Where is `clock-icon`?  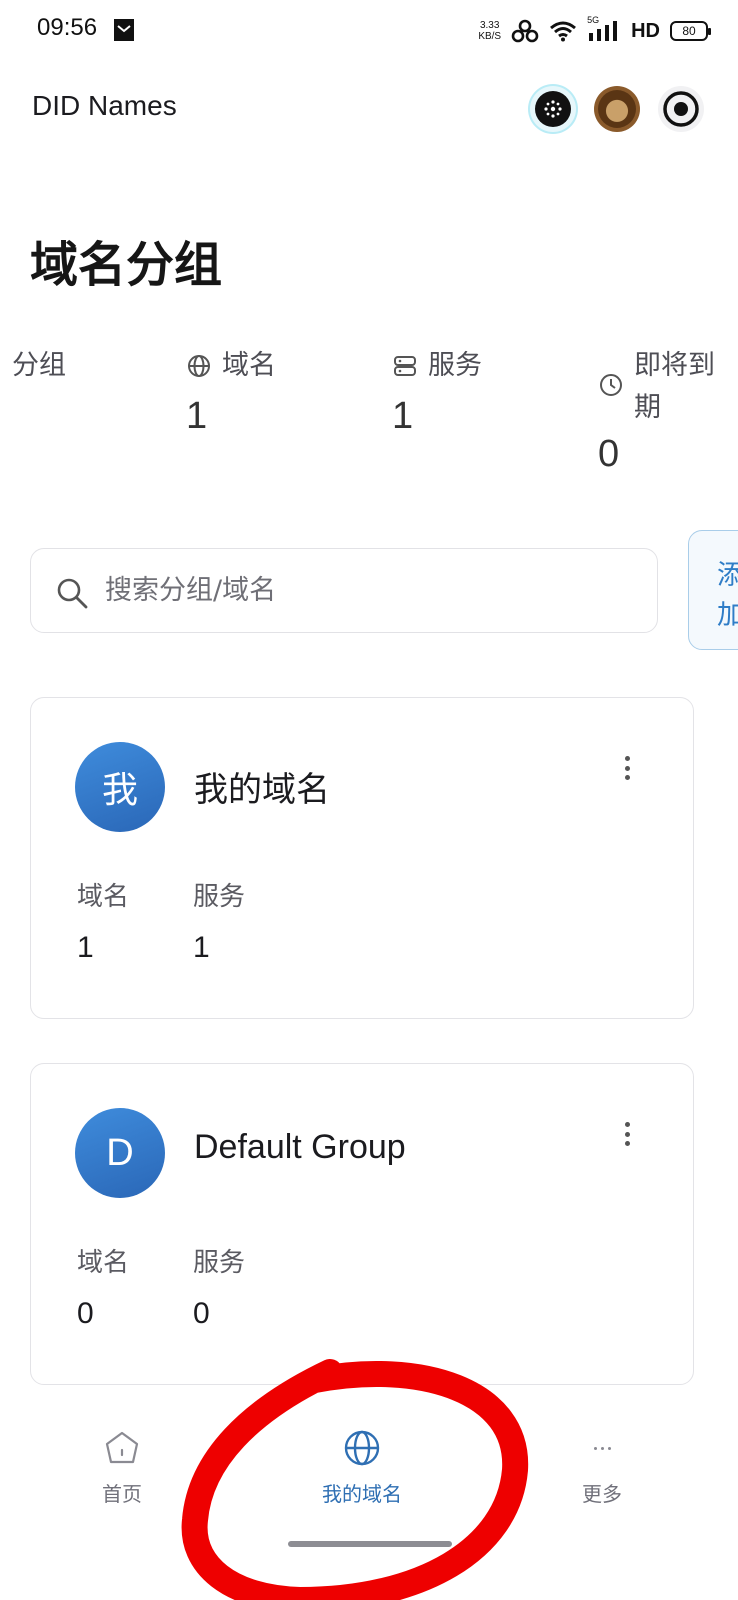 clock-icon is located at coordinates (611, 385).